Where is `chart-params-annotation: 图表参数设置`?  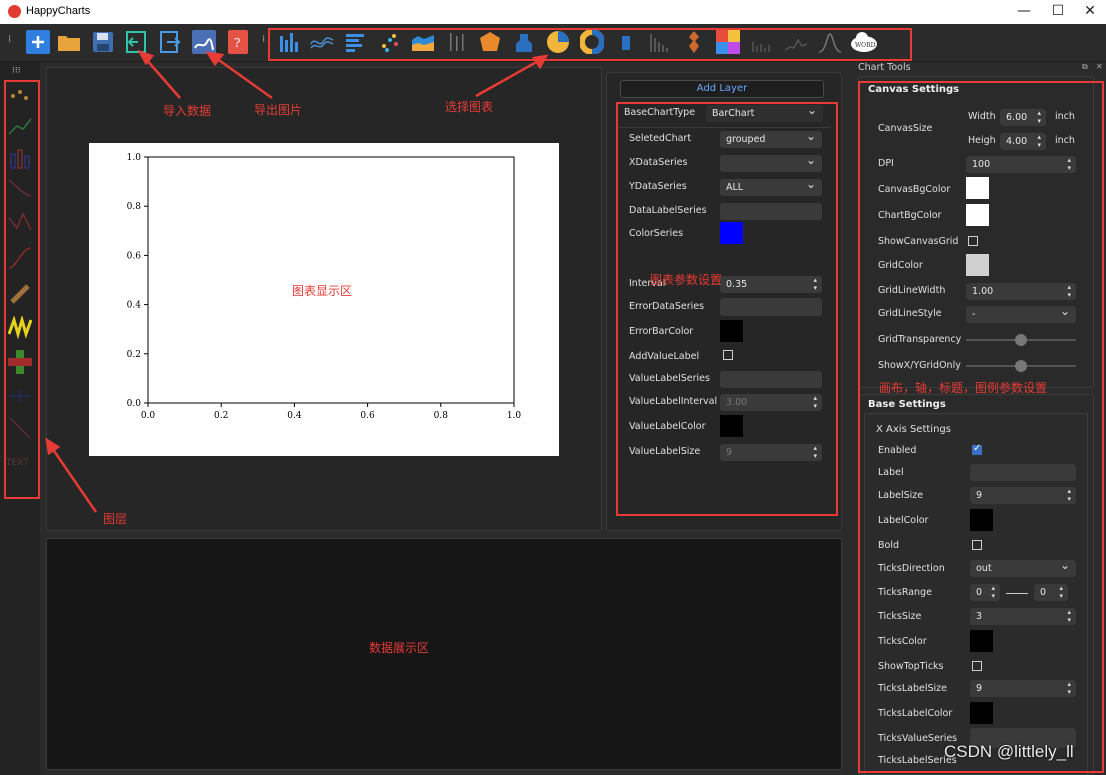
chart-params-annotation: 图表参数设置 is located at coordinates (686, 280).